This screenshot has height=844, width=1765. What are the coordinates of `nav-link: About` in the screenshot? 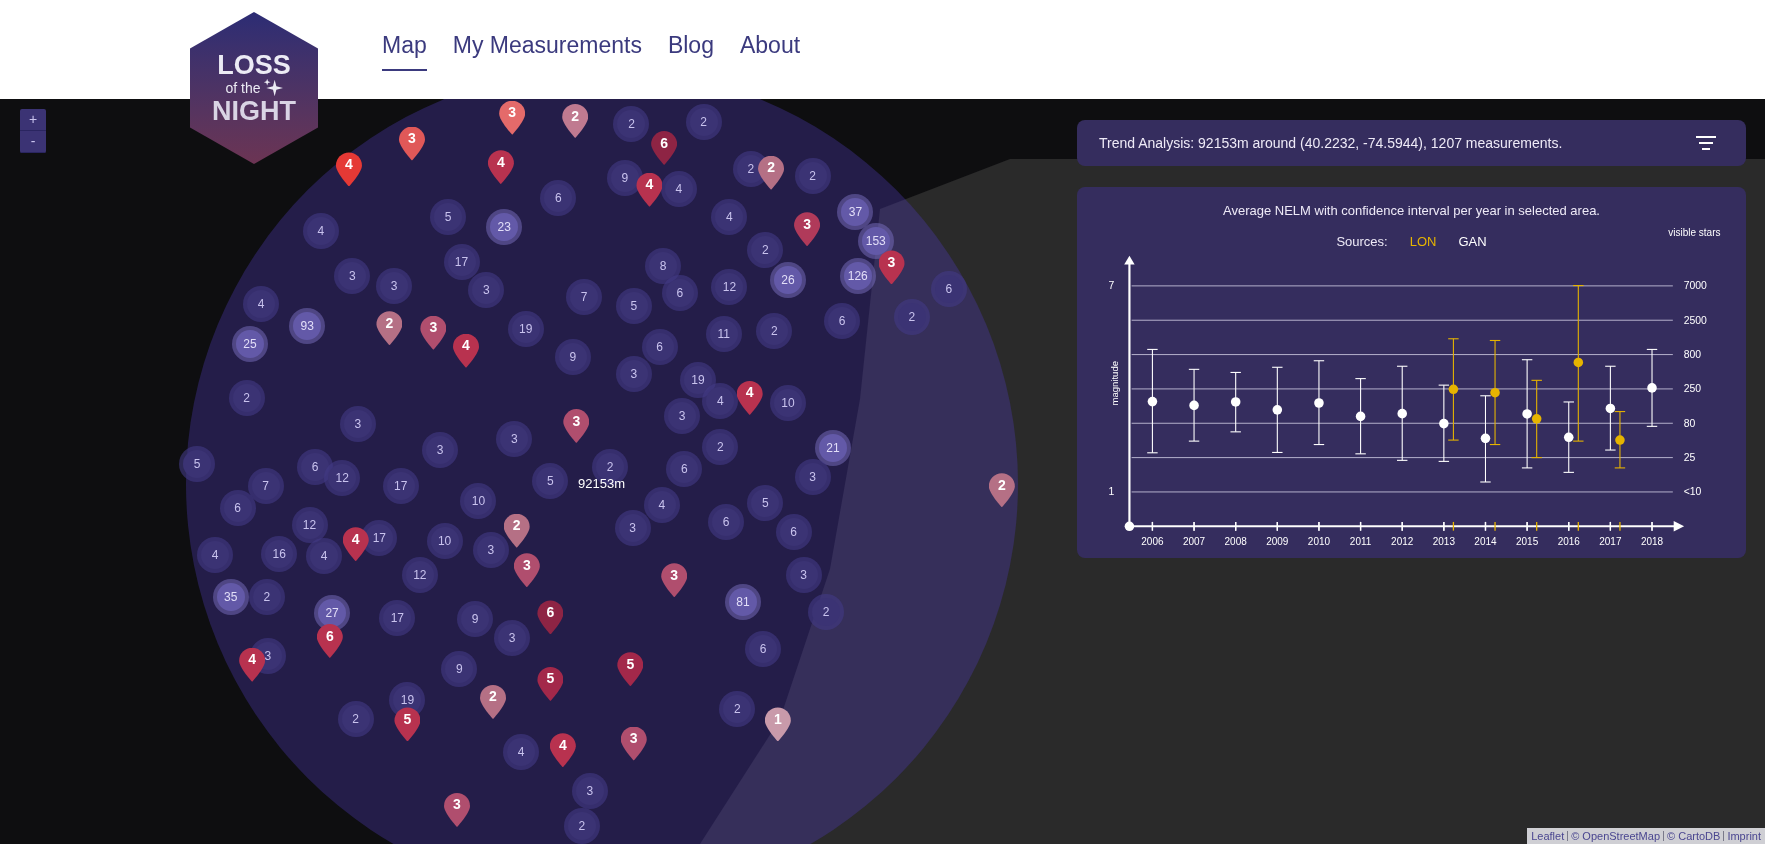 It's located at (770, 49).